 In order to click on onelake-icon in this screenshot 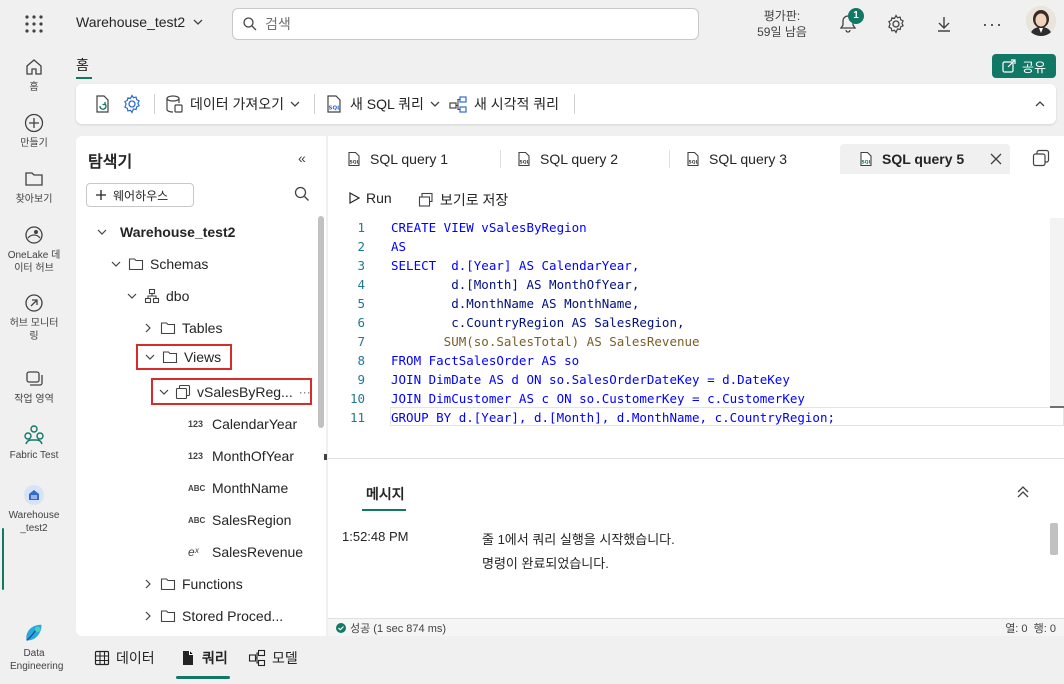, I will do `click(34, 235)`.